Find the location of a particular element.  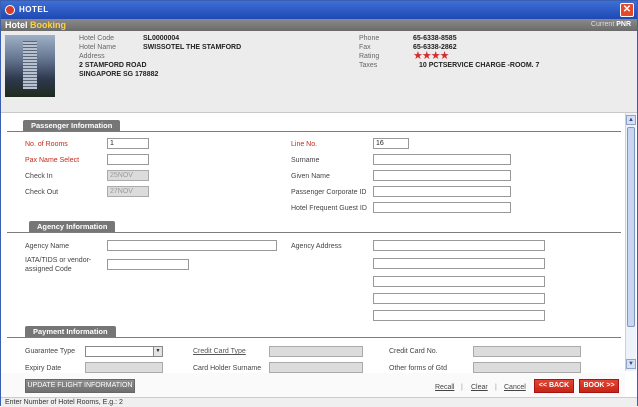

taxes-value: 10 PCTSERVICE CHARGE -ROOM. 7 is located at coordinates (479, 65).